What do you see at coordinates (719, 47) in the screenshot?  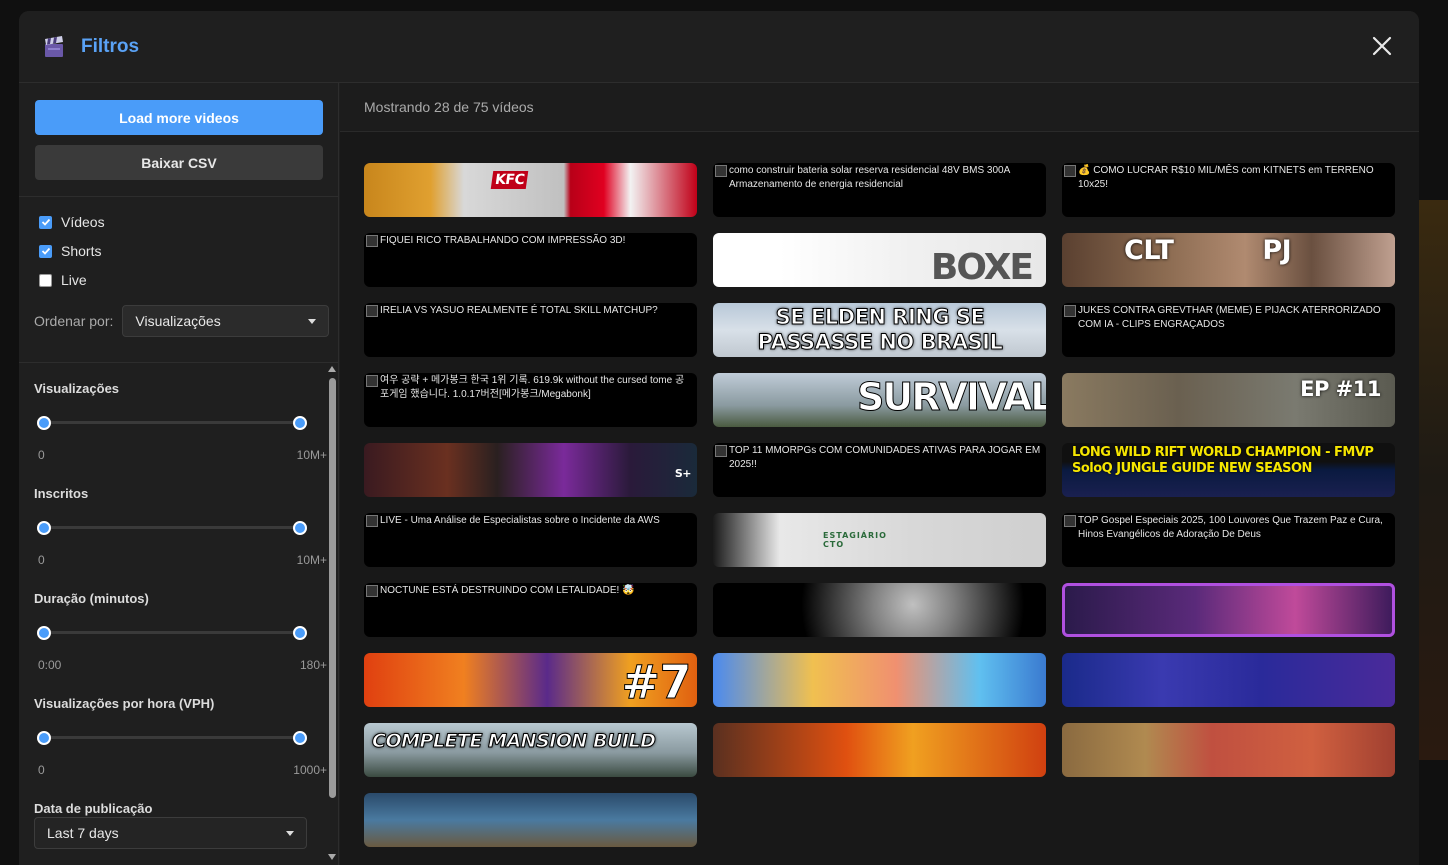 I see `modal-header: Filtros` at bounding box center [719, 47].